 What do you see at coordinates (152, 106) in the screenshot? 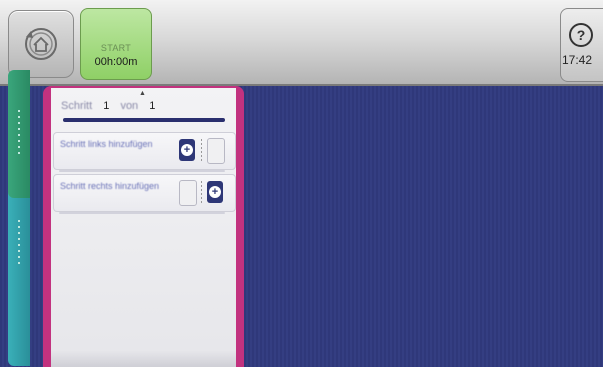
I see `total-steps: 1` at bounding box center [152, 106].